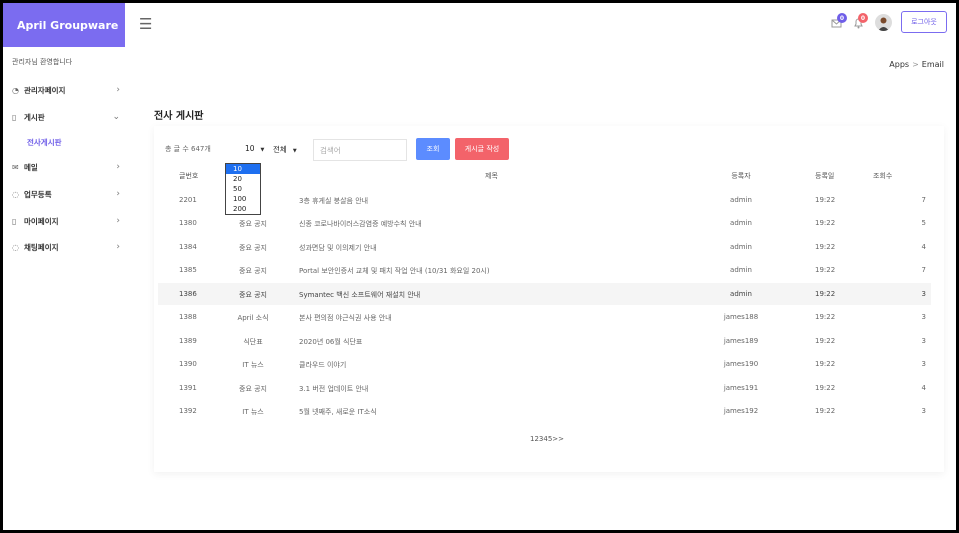 The height and width of the screenshot is (533, 959). I want to click on cell-no: 1392, so click(188, 411).